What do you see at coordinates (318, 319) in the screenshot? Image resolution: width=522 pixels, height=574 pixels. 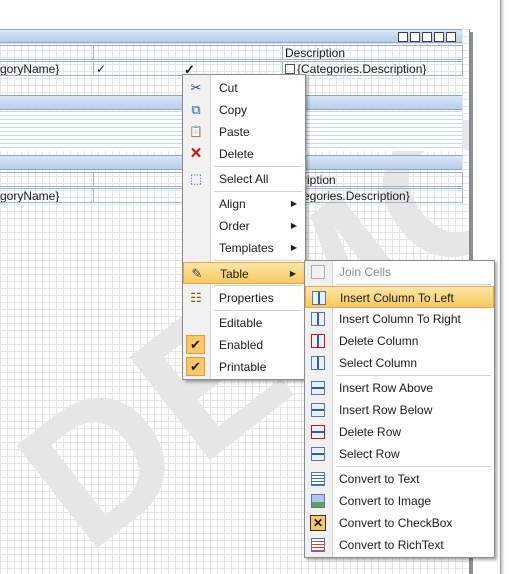 I see `insert-column-right-icon` at bounding box center [318, 319].